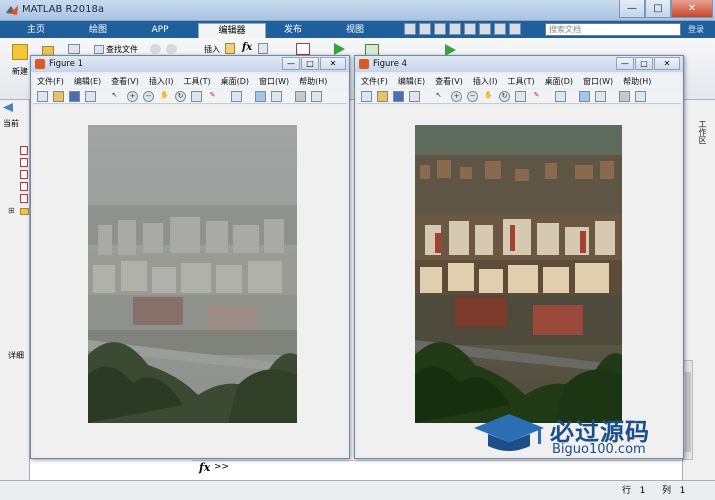 The height and width of the screenshot is (500, 715). What do you see at coordinates (355, 30) in the screenshot?
I see `tab-view: 视图` at bounding box center [355, 30].